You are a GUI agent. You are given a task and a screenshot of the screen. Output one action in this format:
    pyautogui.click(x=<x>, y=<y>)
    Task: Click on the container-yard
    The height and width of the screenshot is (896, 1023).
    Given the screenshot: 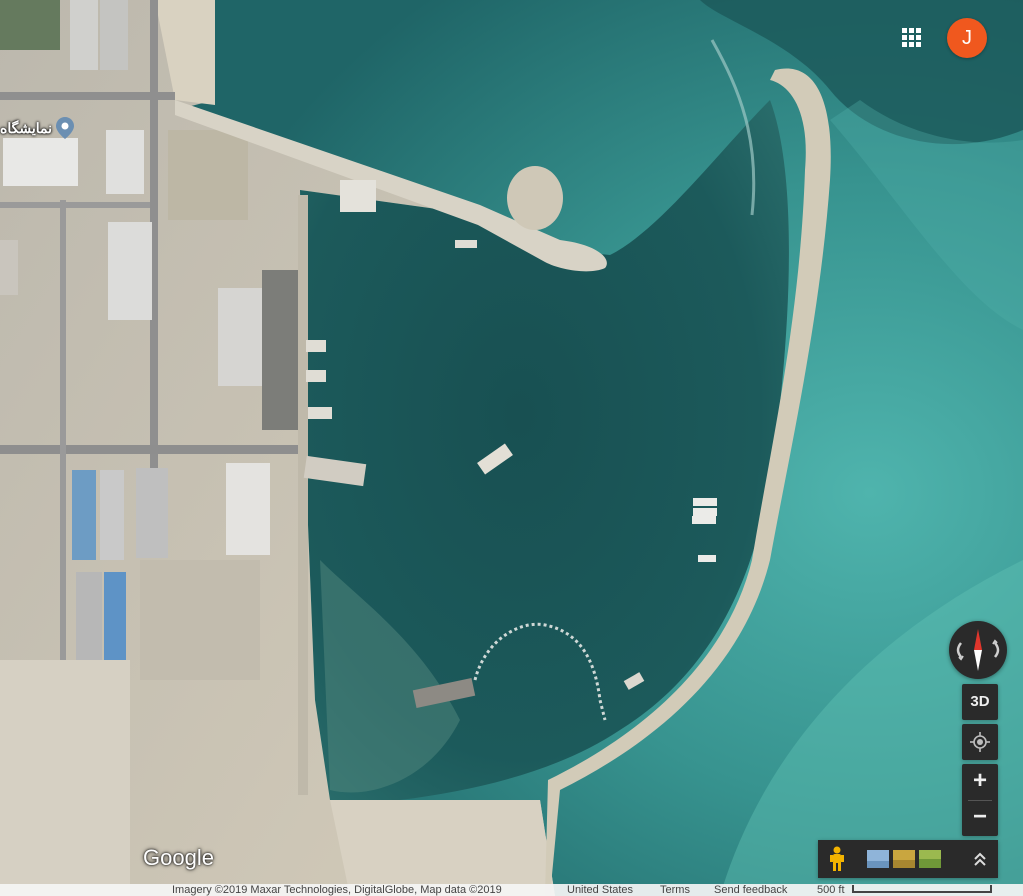 What is the action you would take?
    pyautogui.click(x=200, y=620)
    